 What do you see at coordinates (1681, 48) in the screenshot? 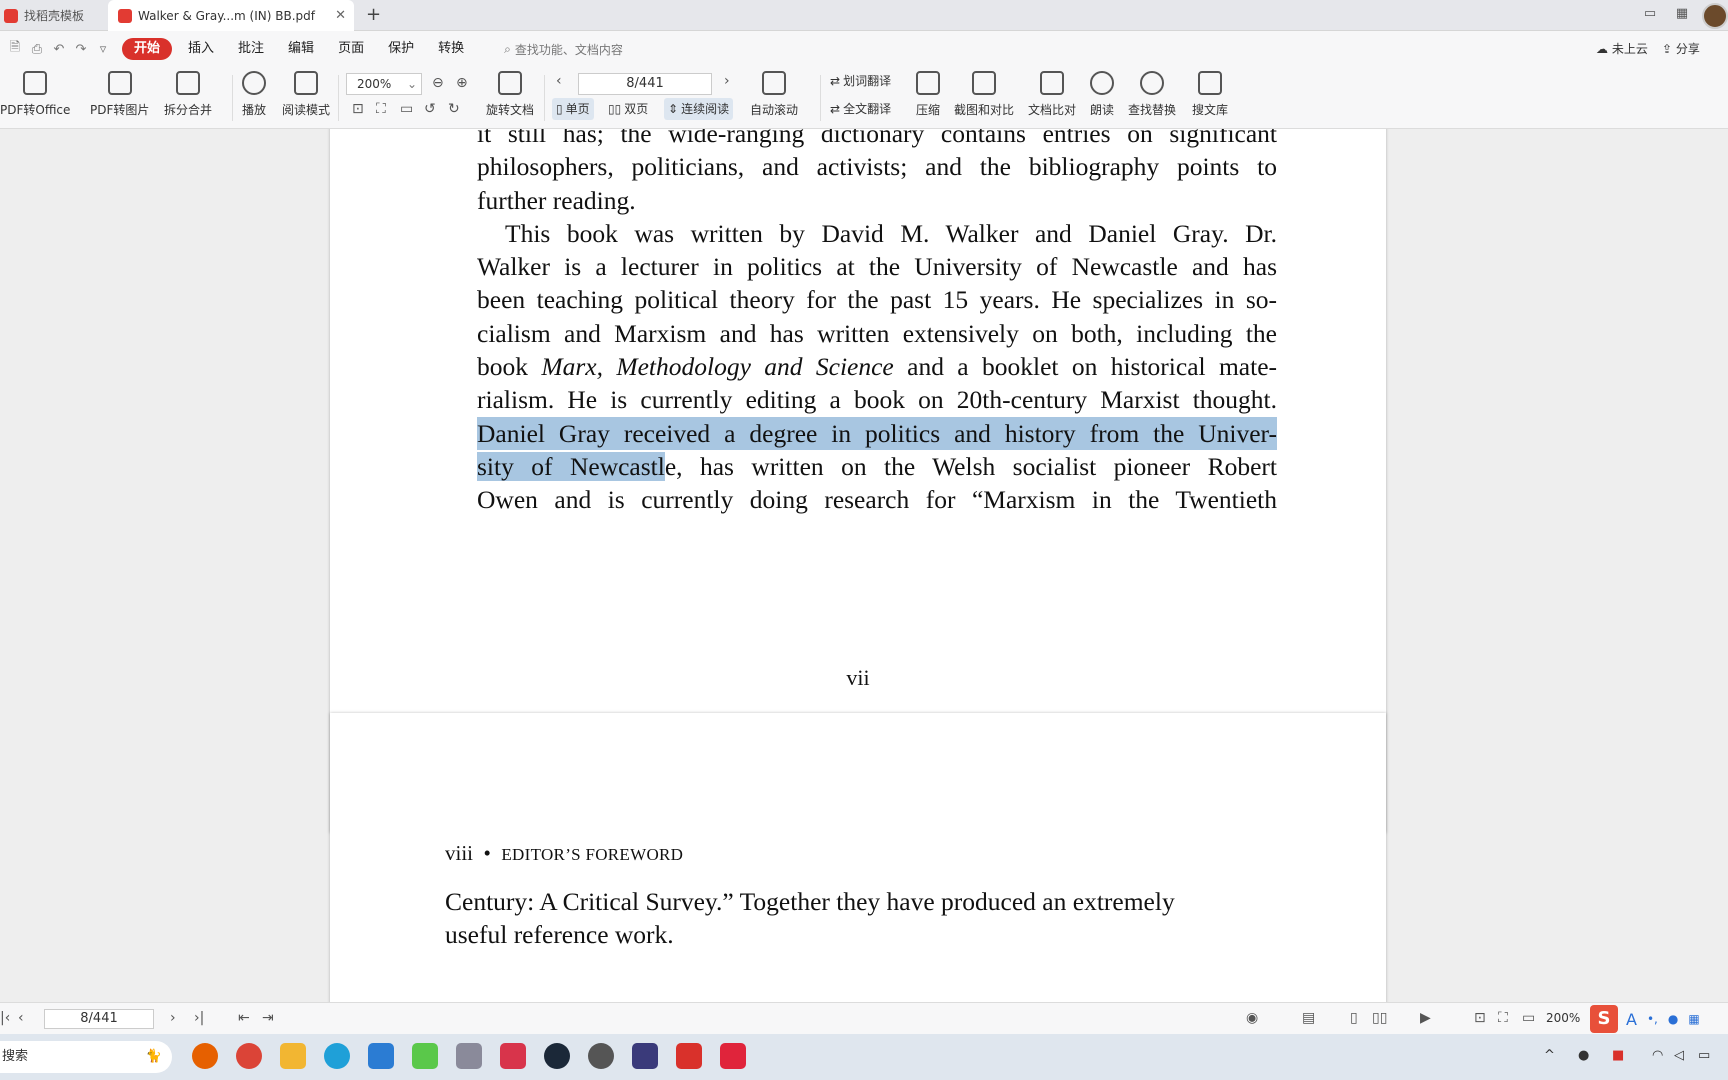
I see `share-button: ⇪ 分享` at bounding box center [1681, 48].